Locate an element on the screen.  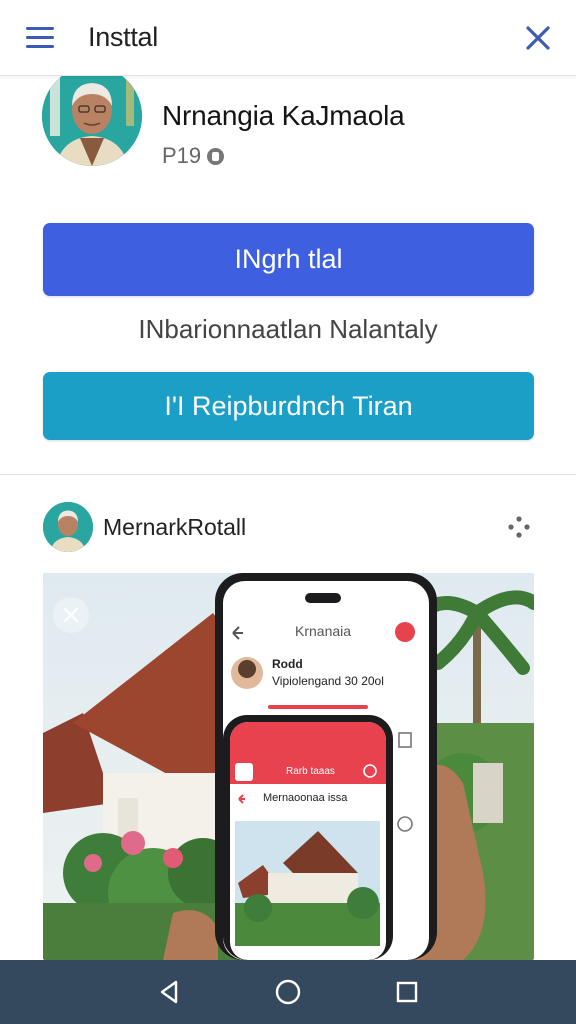
profile-avatar is located at coordinates (92, 116).